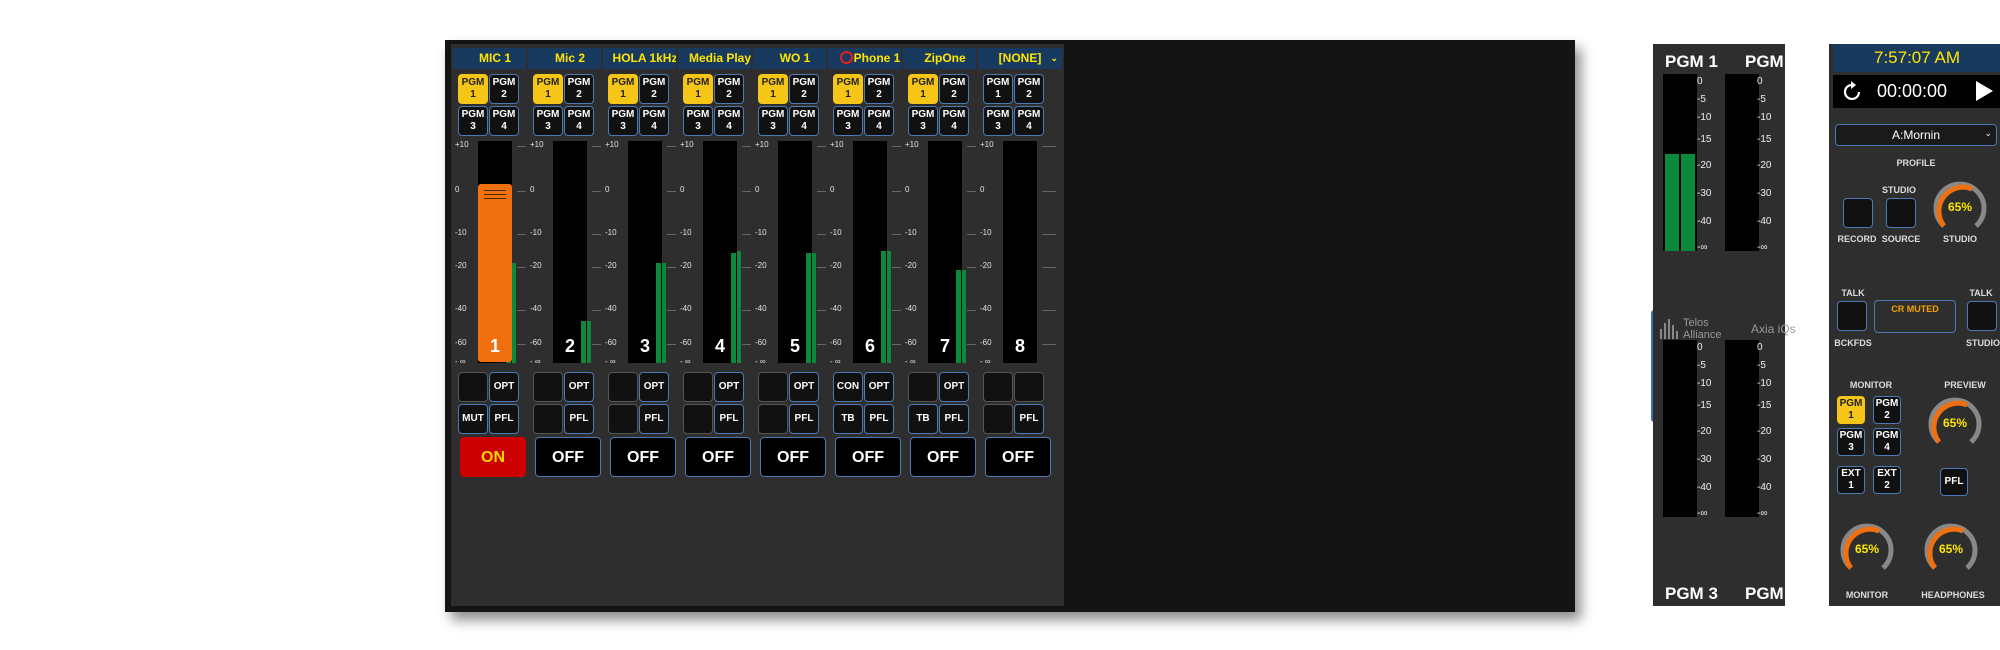 This screenshot has width=2000, height=650. What do you see at coordinates (1853, 92) in the screenshot?
I see `reset-icon` at bounding box center [1853, 92].